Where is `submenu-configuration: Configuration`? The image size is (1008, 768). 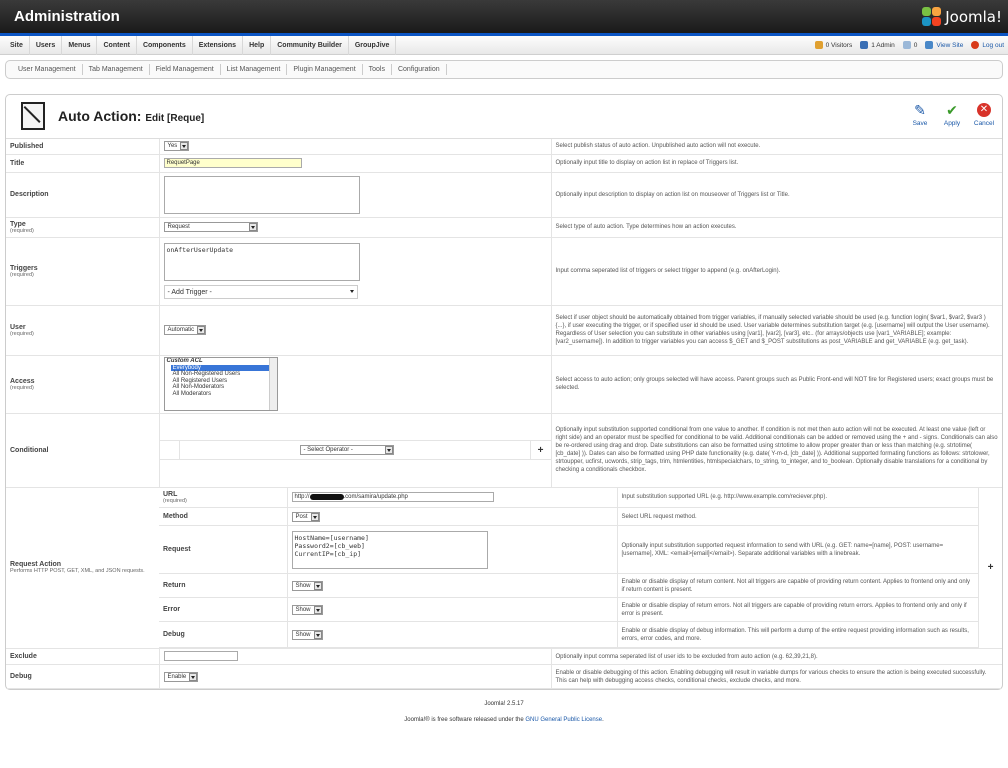
submenu-configuration: Configuration is located at coordinates (419, 69).